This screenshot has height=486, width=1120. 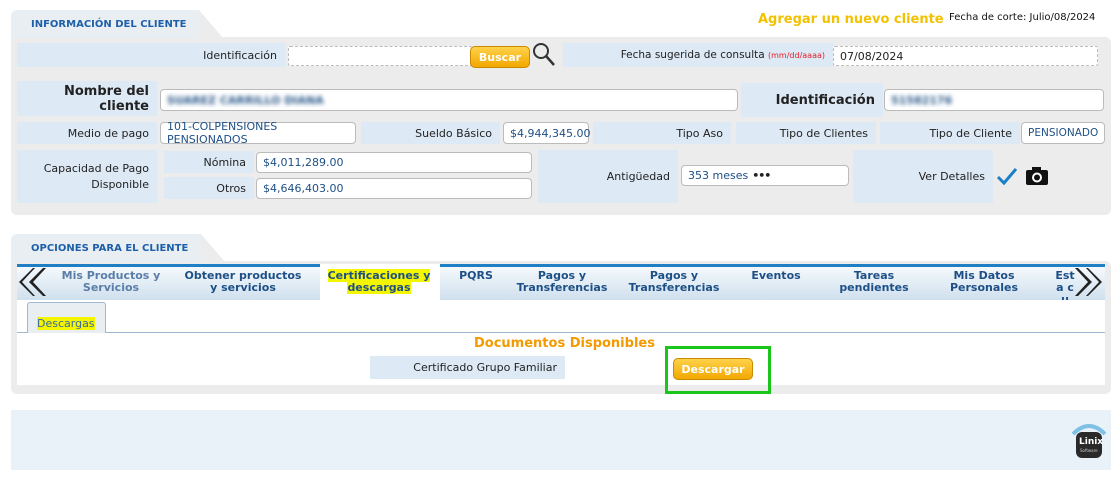 I want to click on tipo-clientes-label: Tipo de Clientes, so click(x=806, y=133).